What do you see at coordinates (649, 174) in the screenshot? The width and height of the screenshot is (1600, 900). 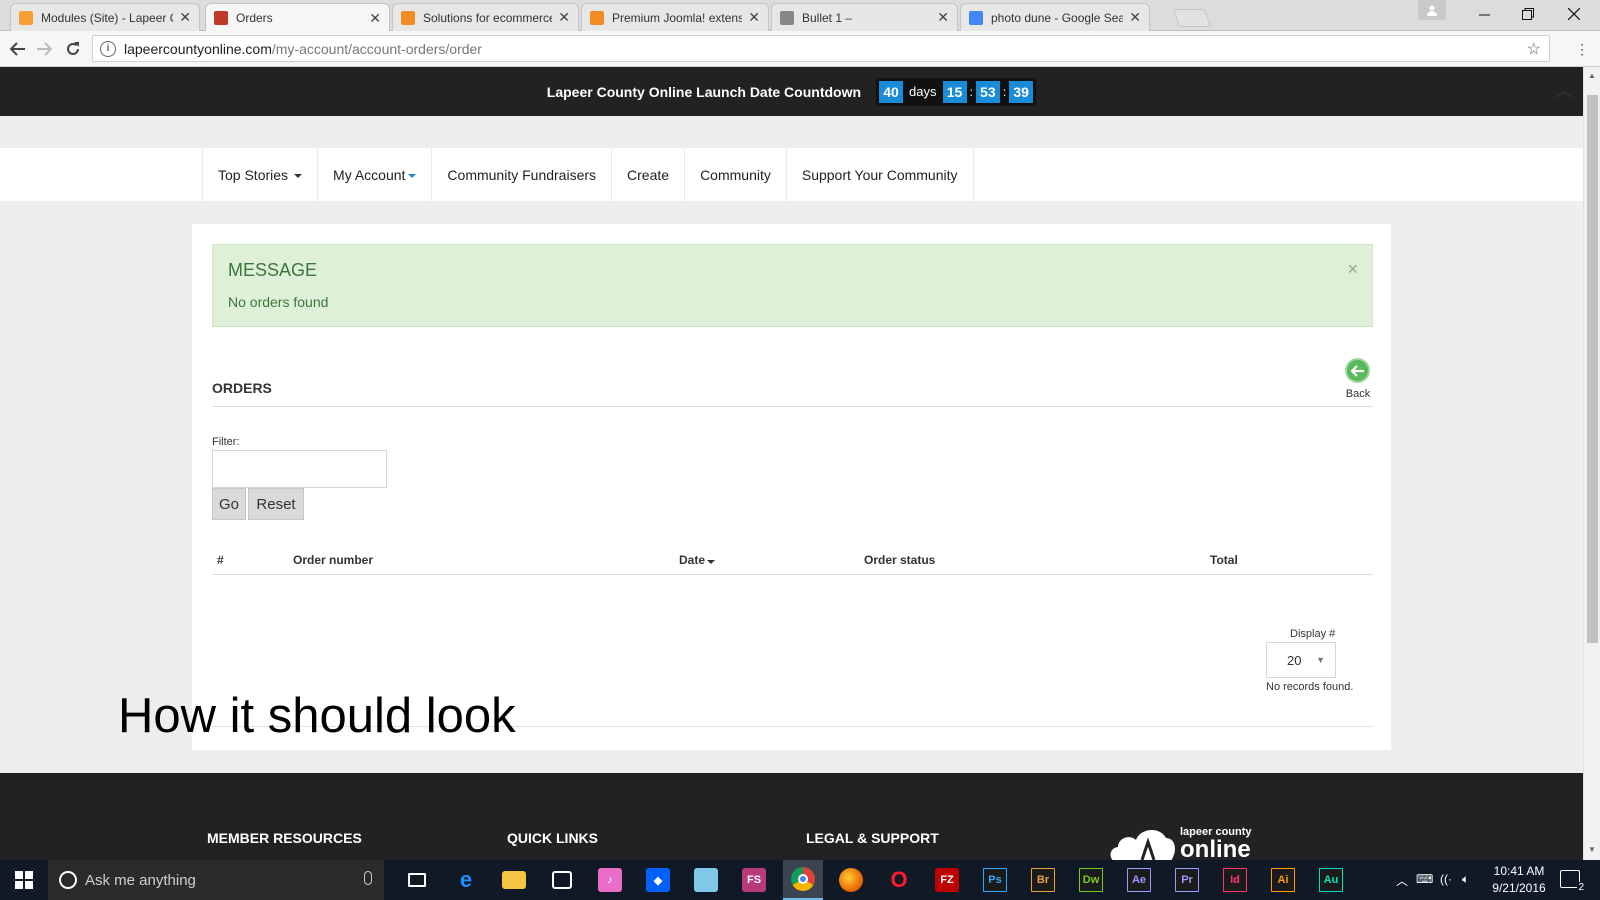 I see `nav-item-create: Create` at bounding box center [649, 174].